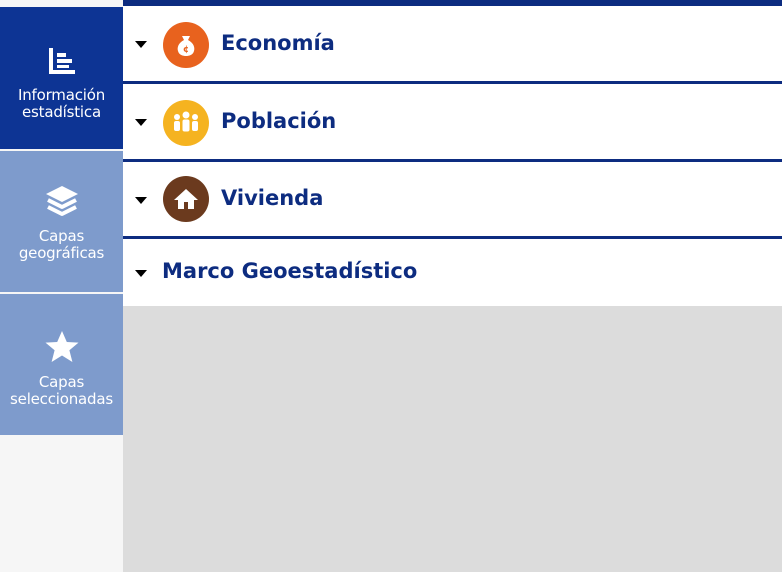 This screenshot has width=782, height=572. I want to click on sidebar-item-label: seleccionadas, so click(61, 399).